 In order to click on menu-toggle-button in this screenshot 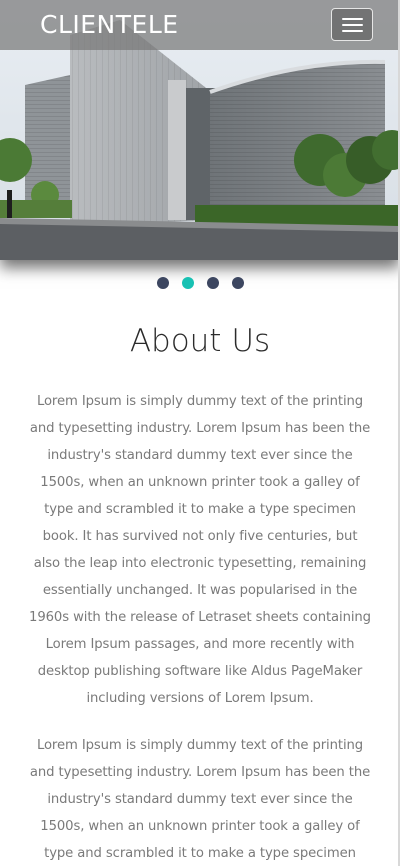, I will do `click(352, 24)`.